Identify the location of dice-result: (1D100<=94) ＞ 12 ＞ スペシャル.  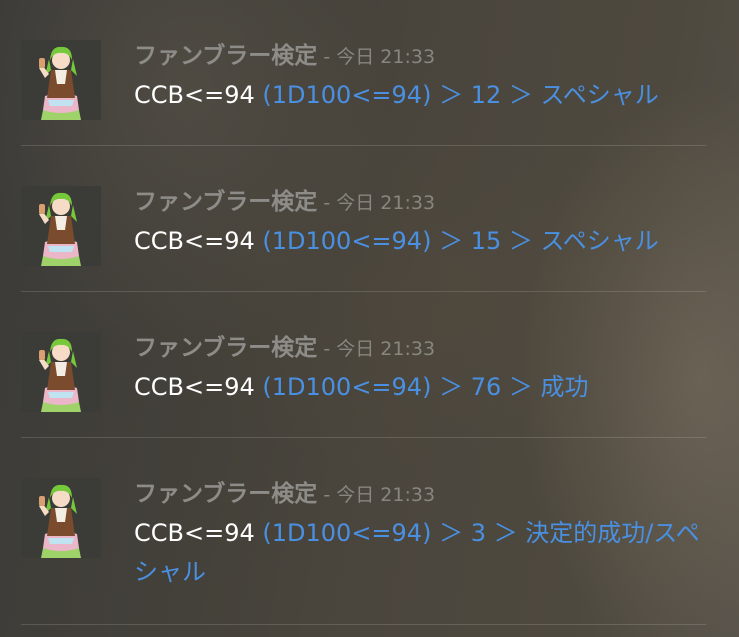
(460, 95).